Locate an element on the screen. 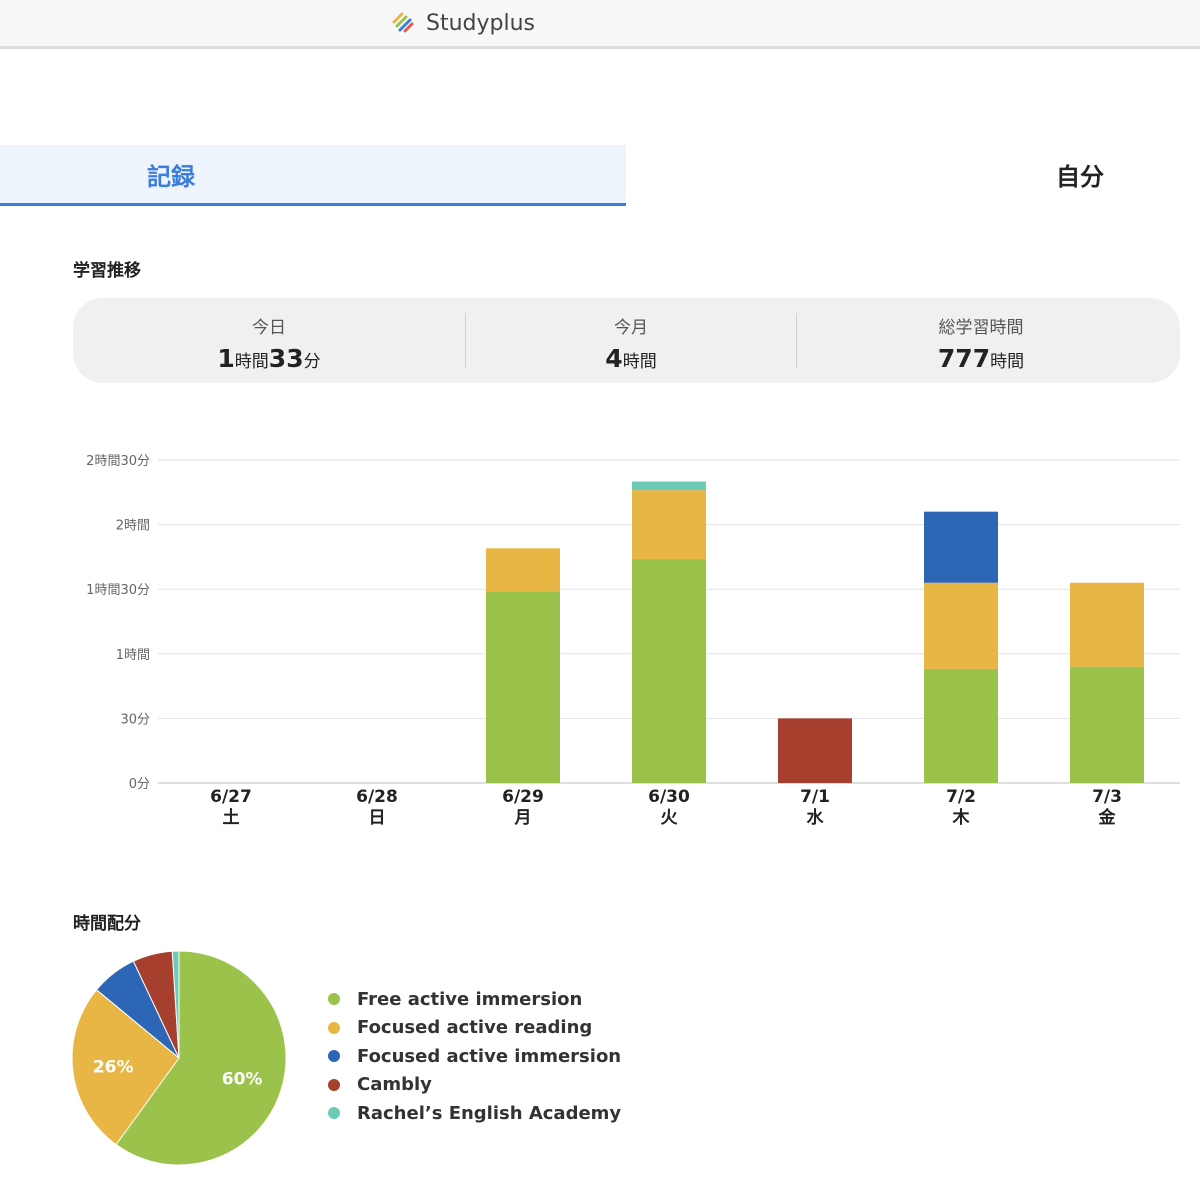  x-tick-weekday-label: 月 is located at coordinates (523, 818).